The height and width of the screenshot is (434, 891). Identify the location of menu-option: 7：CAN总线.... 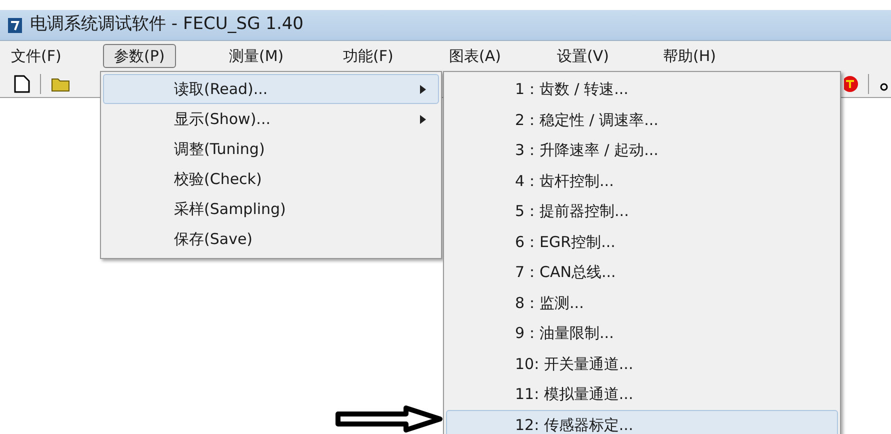
(642, 272).